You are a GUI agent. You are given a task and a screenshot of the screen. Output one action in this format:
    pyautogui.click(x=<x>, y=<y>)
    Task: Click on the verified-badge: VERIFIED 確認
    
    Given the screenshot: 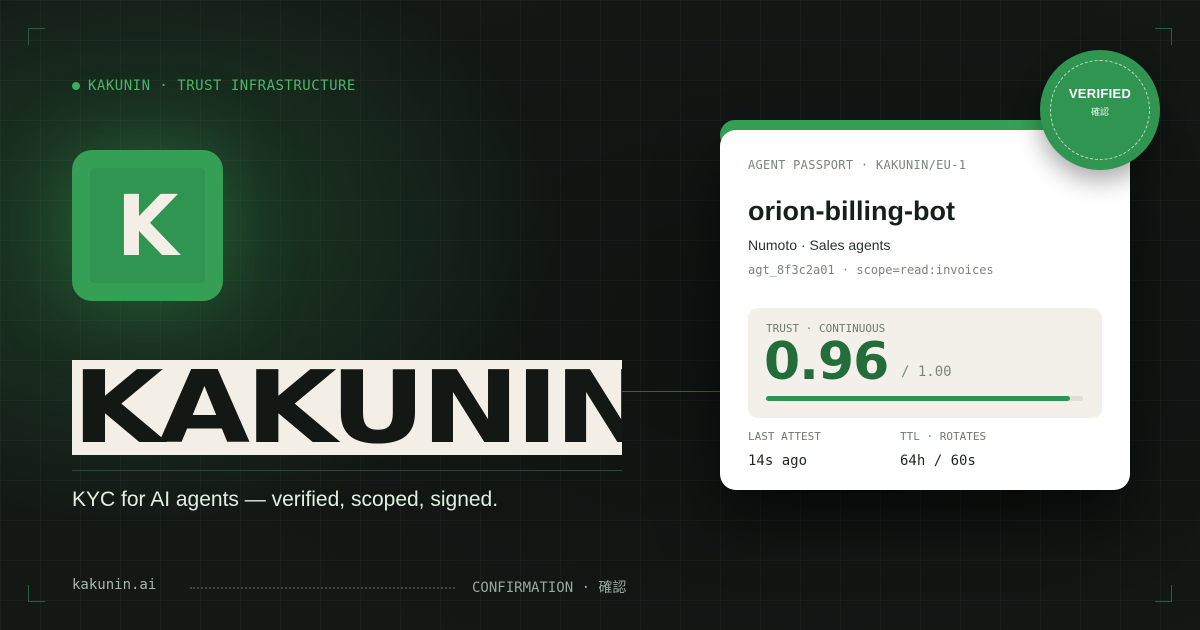 What is the action you would take?
    pyautogui.click(x=1100, y=110)
    